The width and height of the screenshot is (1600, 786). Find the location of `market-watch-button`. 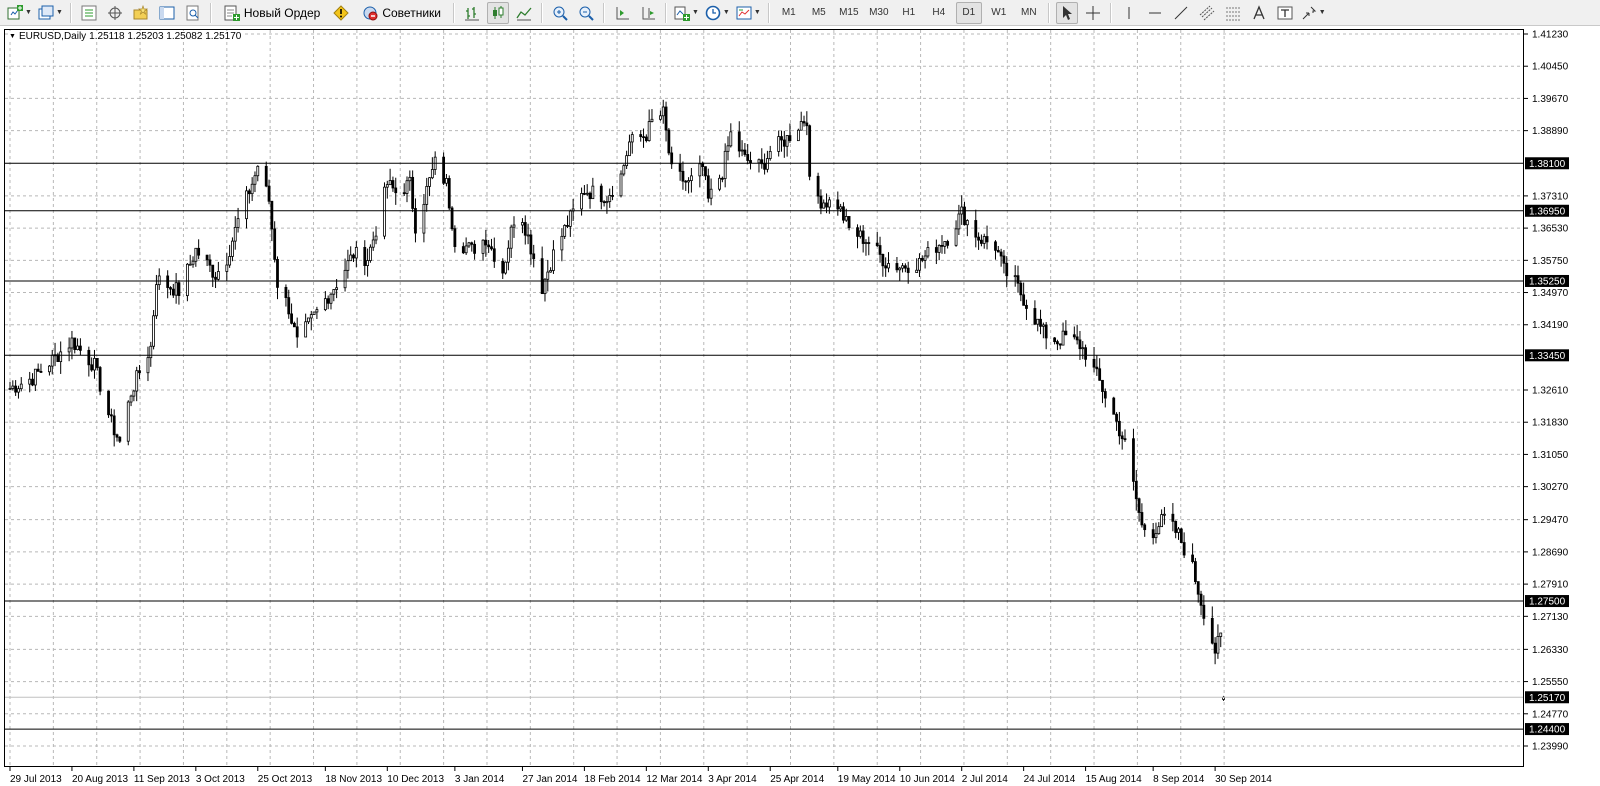

market-watch-button is located at coordinates (89, 13).